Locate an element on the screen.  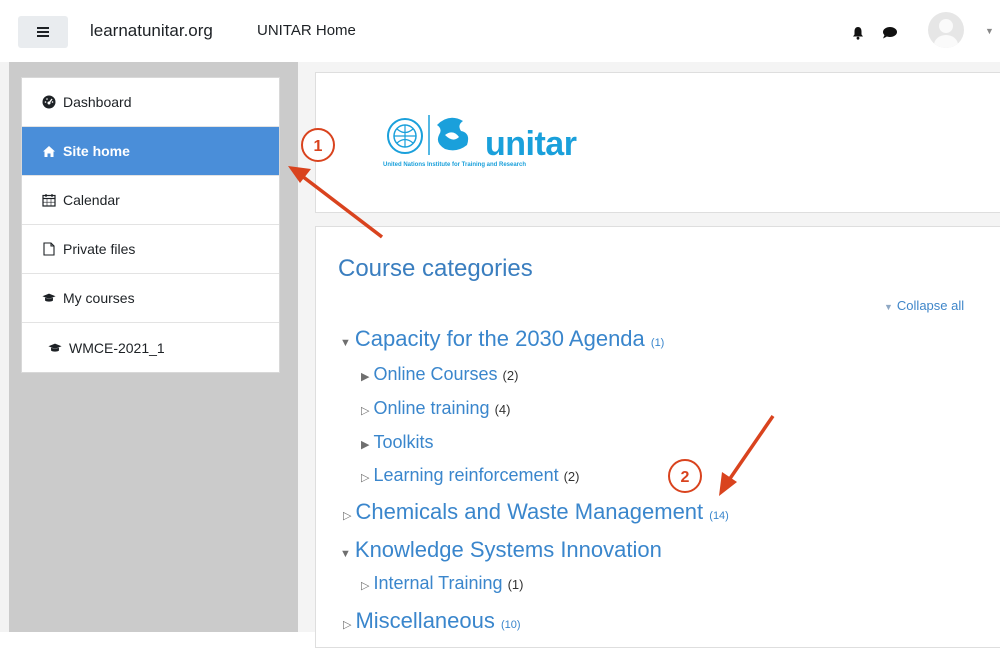
category-toolkits: ▶ Toolkits is located at coordinates (397, 442).